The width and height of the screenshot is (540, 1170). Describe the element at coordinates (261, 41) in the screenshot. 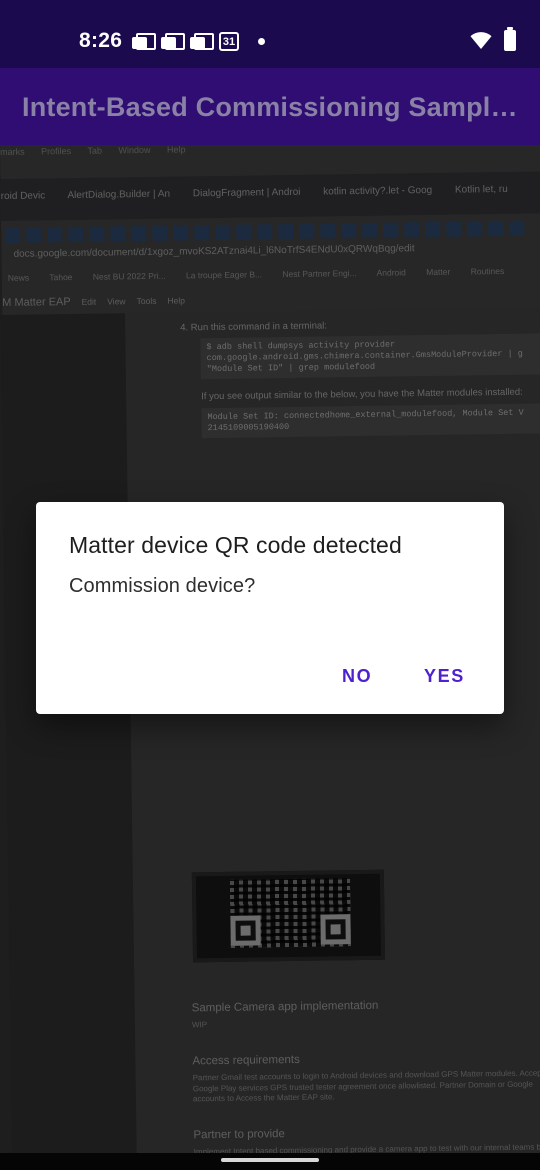

I see `dot-icon` at that location.